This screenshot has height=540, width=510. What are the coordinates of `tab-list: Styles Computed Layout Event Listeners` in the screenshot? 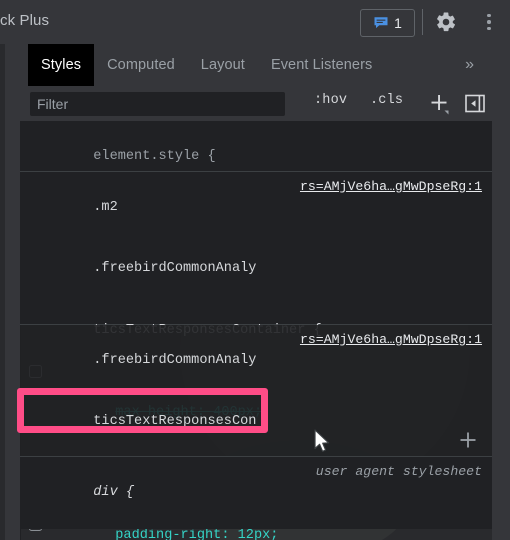 It's located at (206, 65).